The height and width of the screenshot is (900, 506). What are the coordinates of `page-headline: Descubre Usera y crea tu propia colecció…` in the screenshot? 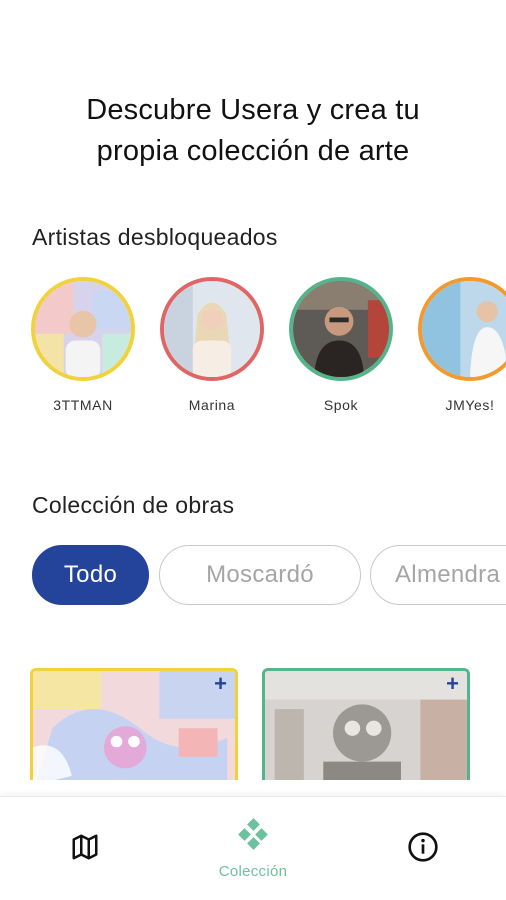 It's located at (253, 131).